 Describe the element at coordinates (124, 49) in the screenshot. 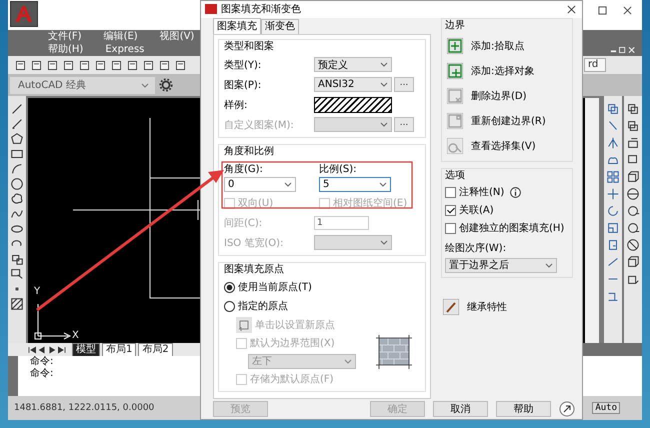

I see `menu-item: Express` at that location.